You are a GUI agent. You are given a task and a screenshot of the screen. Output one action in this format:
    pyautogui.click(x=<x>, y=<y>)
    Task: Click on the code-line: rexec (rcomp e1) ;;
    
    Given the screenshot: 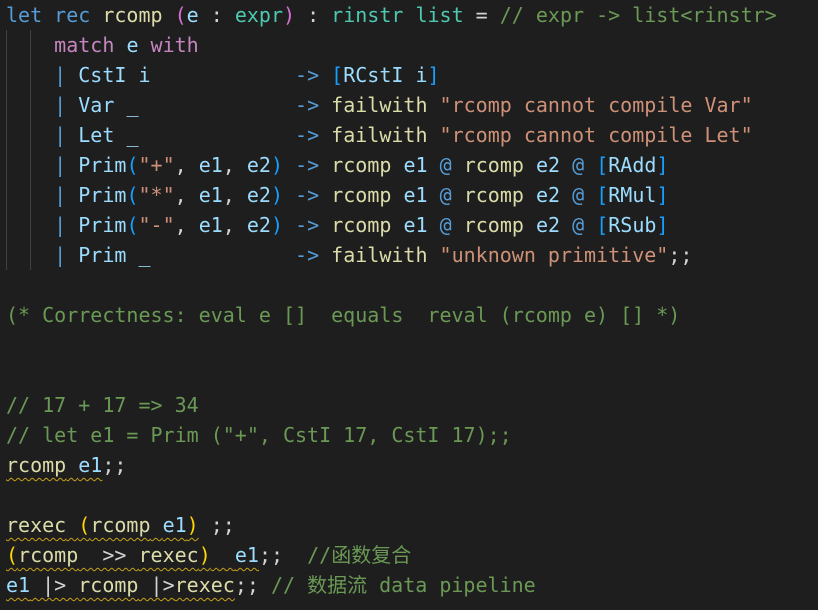 What is the action you would take?
    pyautogui.click(x=120, y=525)
    